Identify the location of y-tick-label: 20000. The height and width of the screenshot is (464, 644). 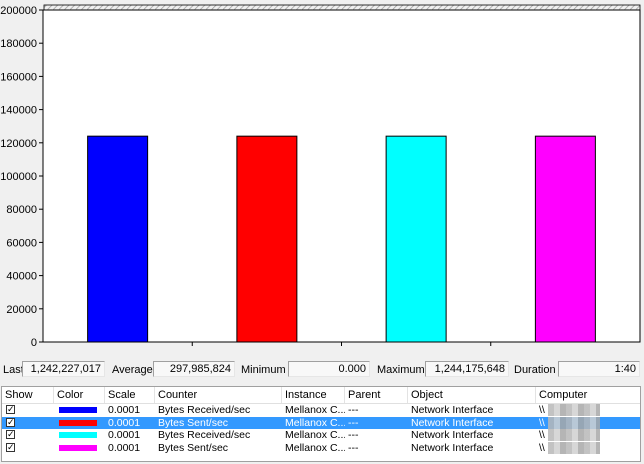
(21, 310).